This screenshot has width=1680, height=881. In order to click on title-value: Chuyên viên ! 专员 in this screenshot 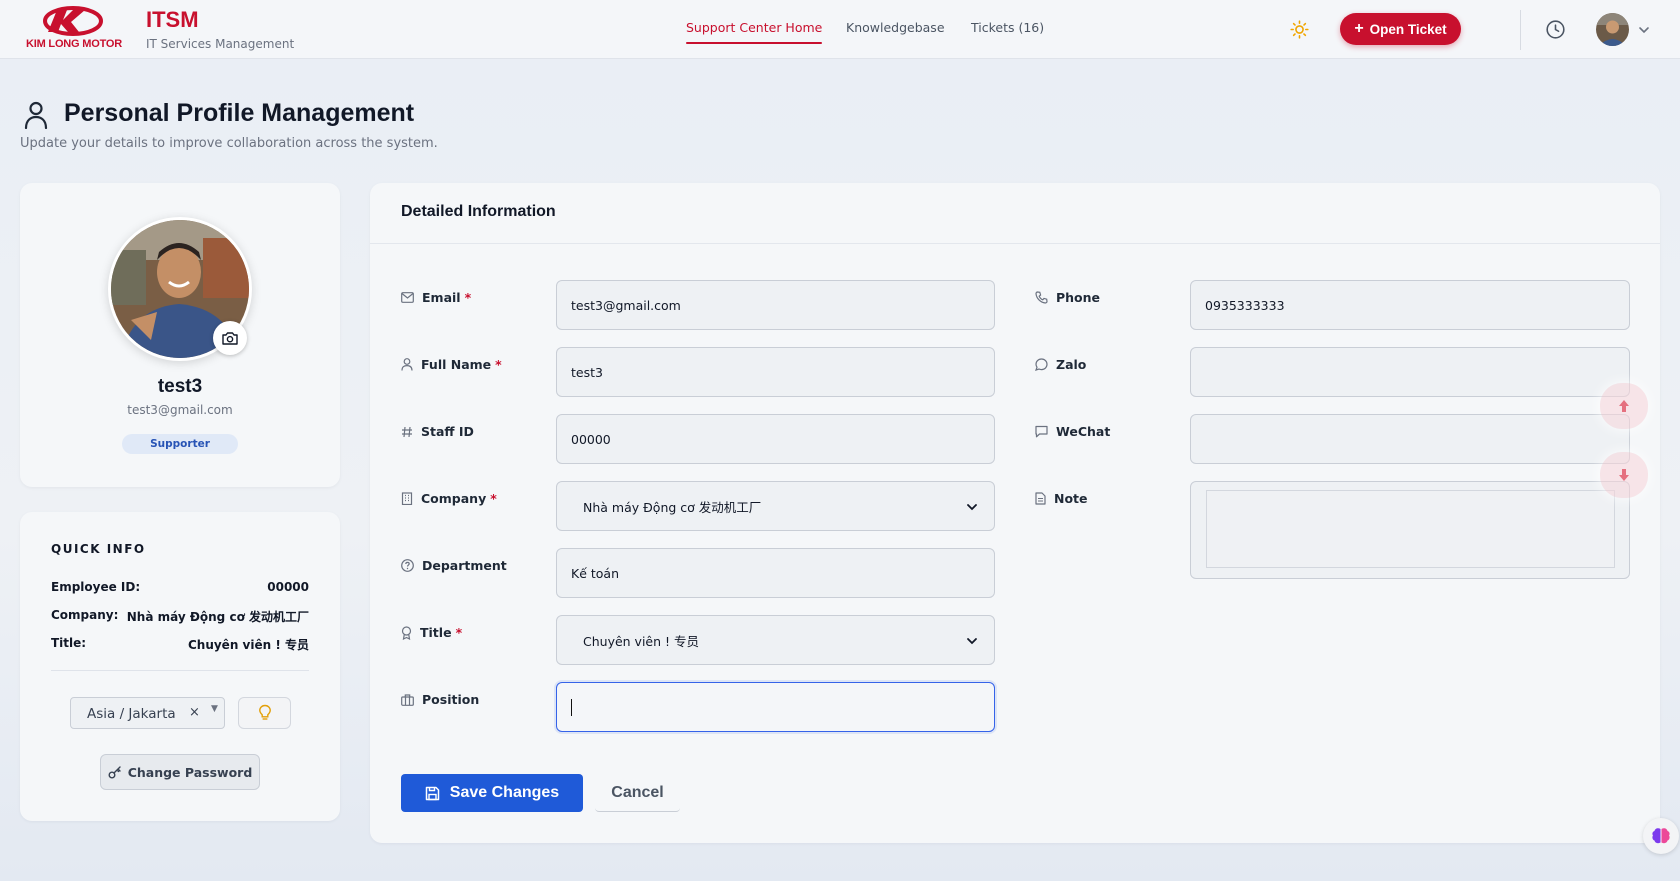, I will do `click(641, 641)`.